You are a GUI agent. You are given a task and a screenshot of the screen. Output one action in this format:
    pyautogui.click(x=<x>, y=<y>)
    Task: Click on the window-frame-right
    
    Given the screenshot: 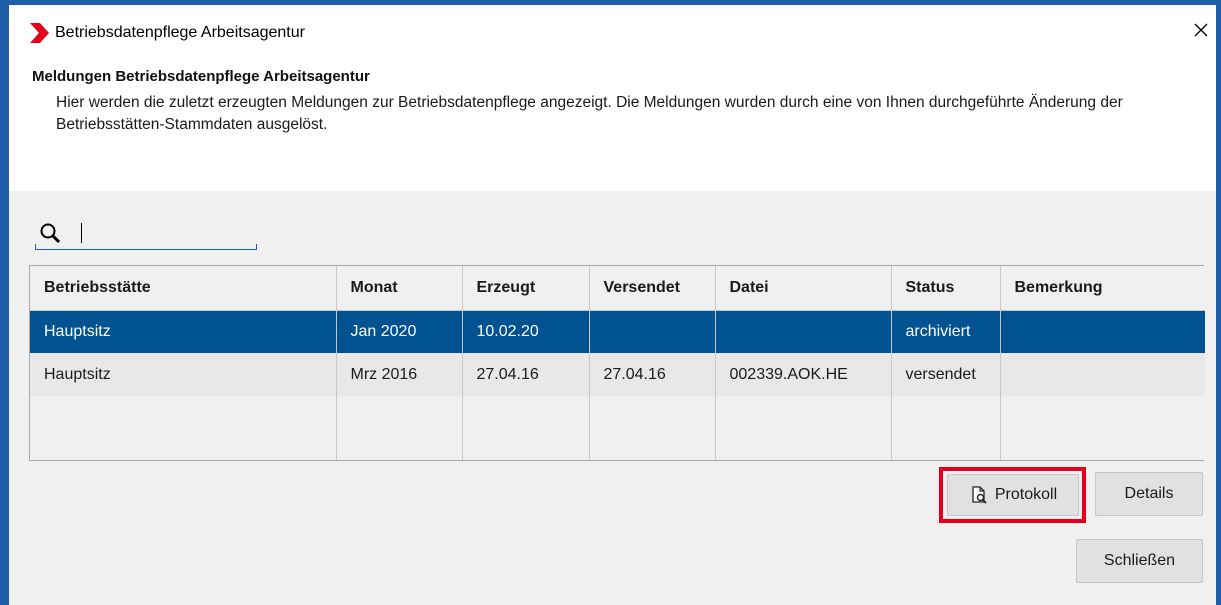 What is the action you would take?
    pyautogui.click(x=1218, y=302)
    